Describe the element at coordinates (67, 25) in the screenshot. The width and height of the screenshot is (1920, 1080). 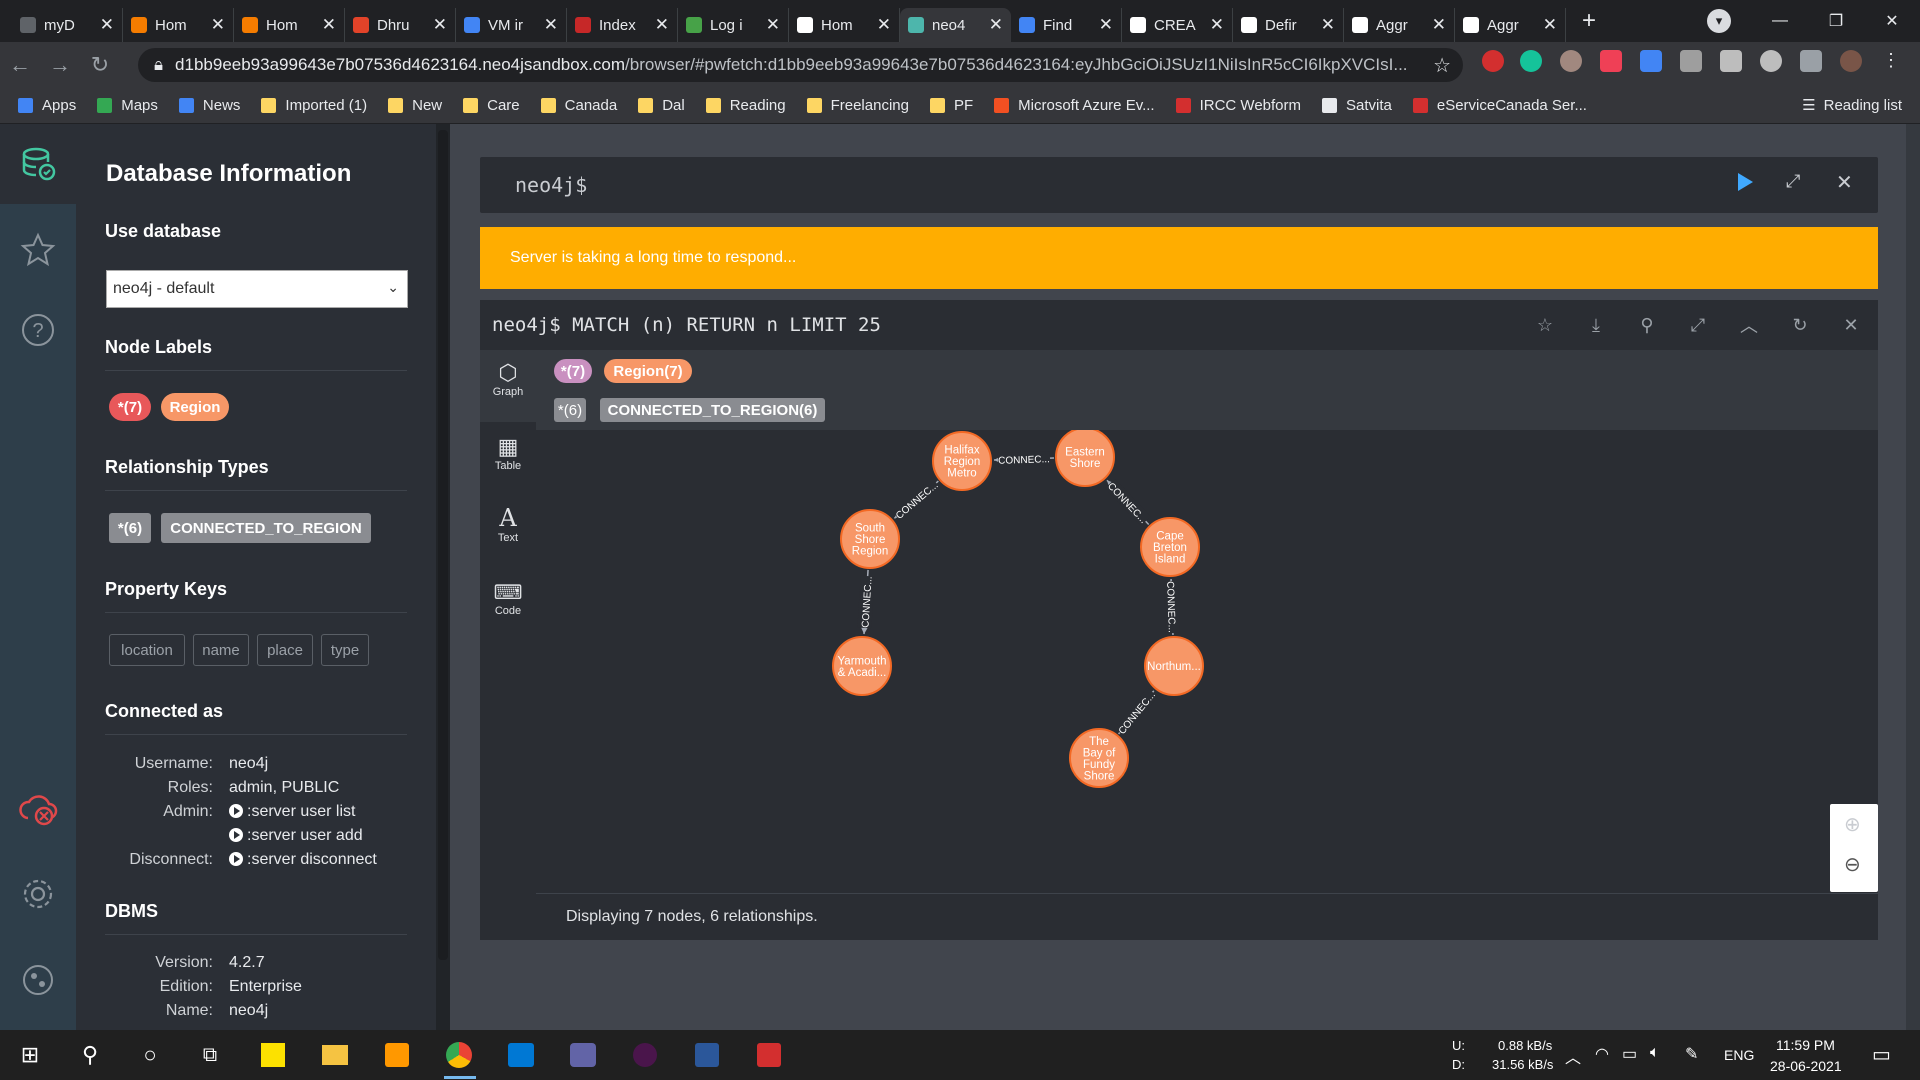
I see `browser-tab: myD ✕` at that location.